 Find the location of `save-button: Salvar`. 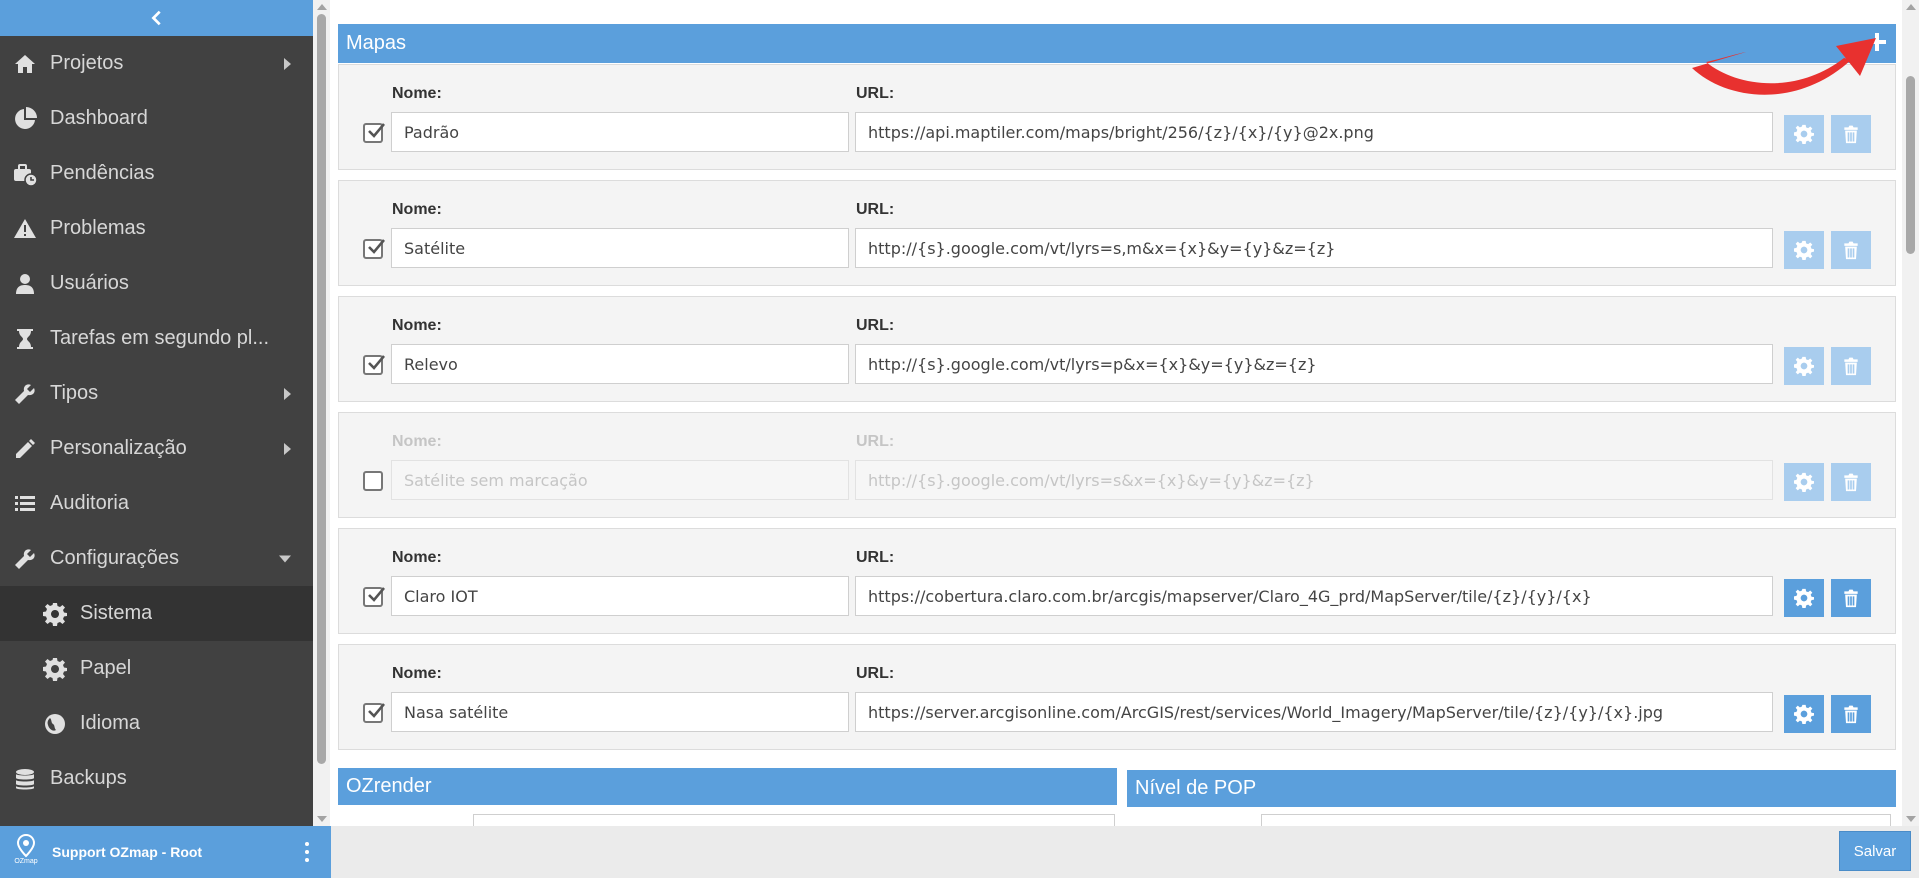

save-button: Salvar is located at coordinates (1875, 851).